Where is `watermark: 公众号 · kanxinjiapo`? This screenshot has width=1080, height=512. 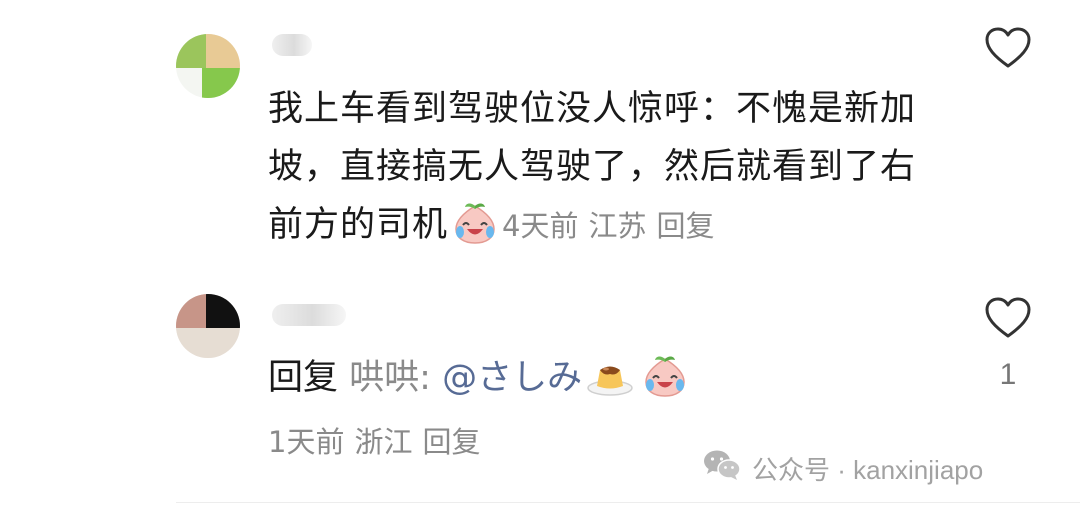 watermark: 公众号 · kanxinjiapo is located at coordinates (842, 468).